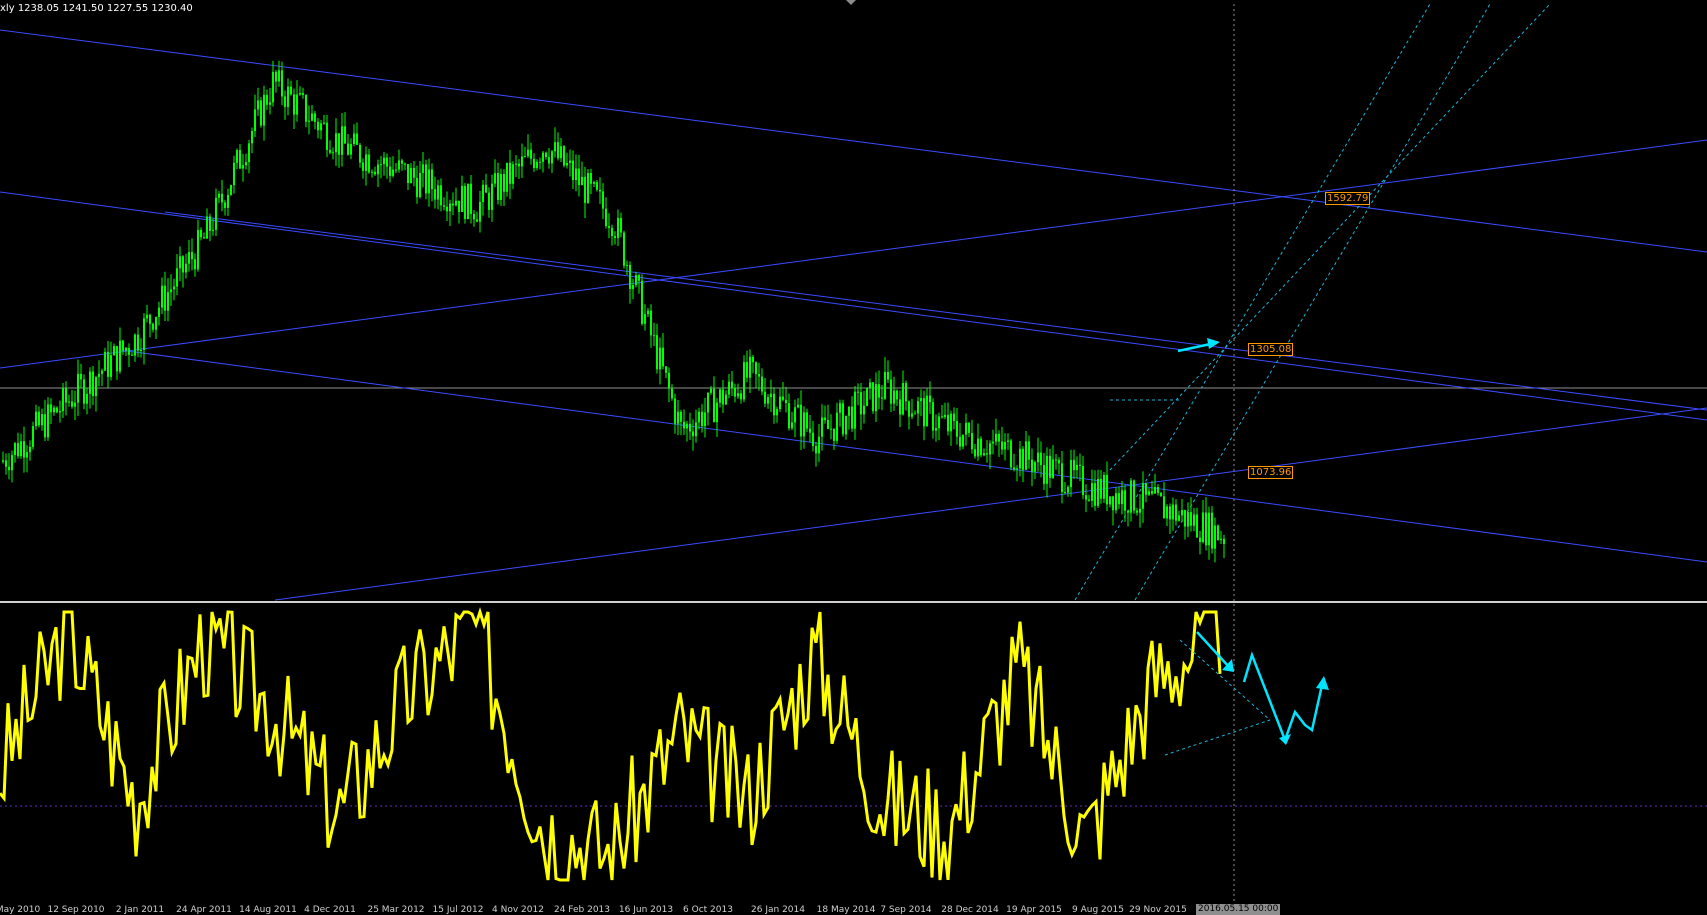 The width and height of the screenshot is (1707, 915). I want to click on price-label-1305: 1305.08, so click(1271, 349).